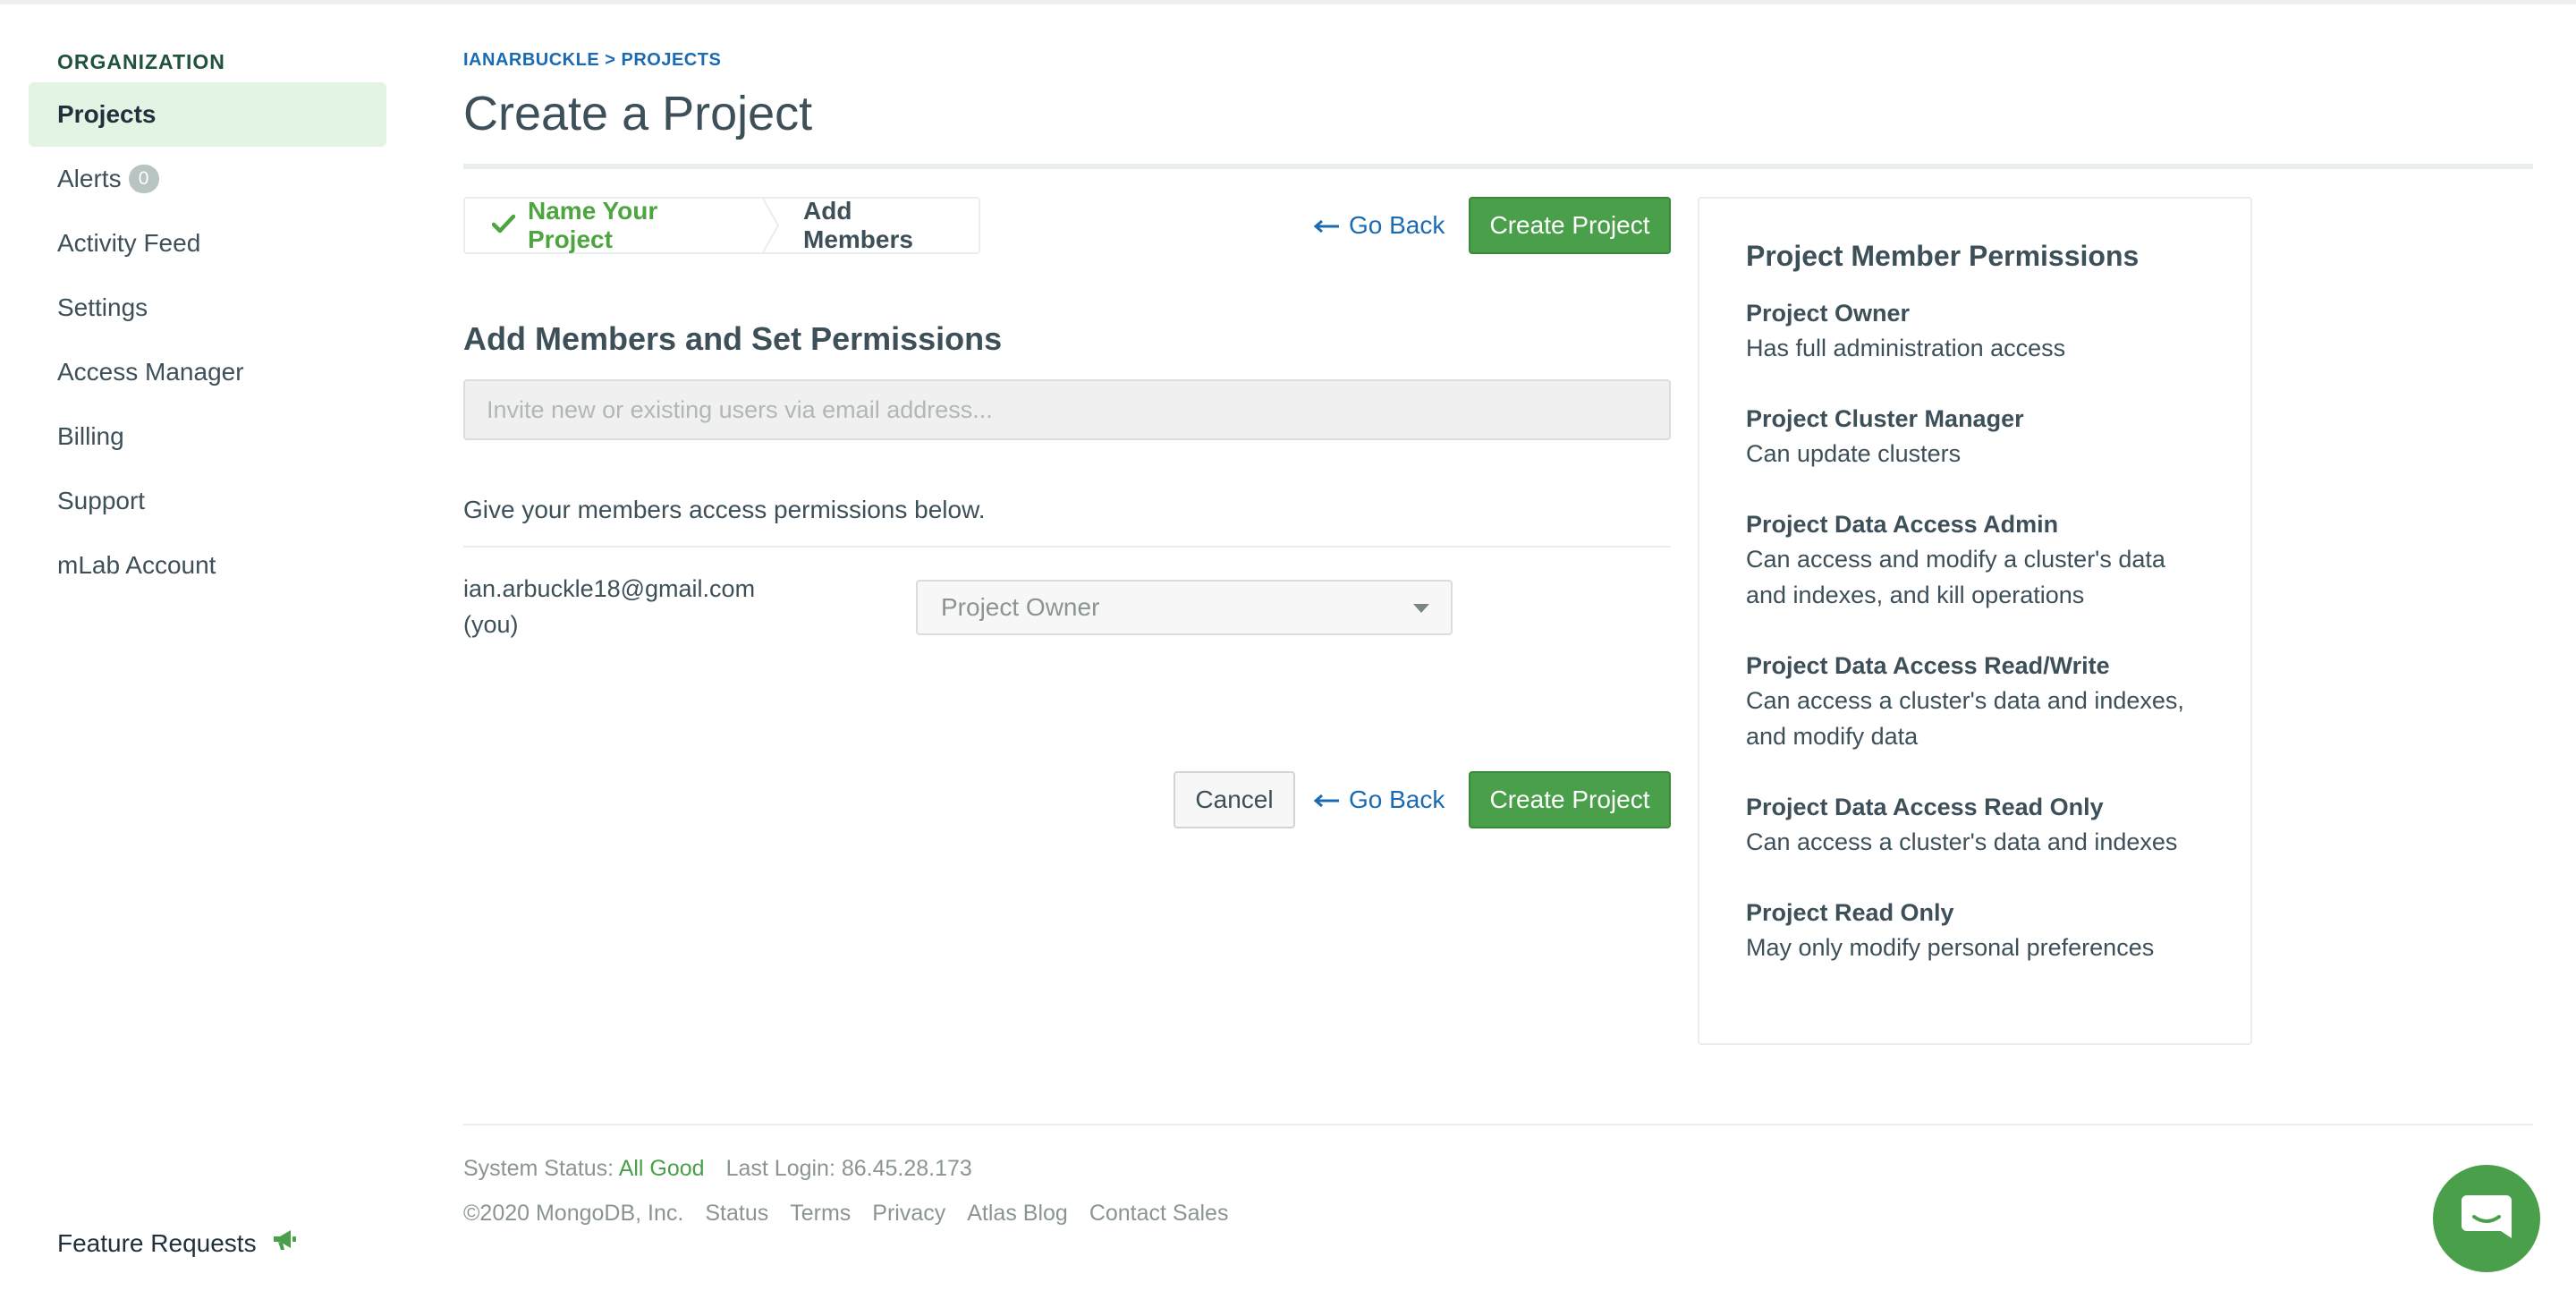 This screenshot has width=2576, height=1308. What do you see at coordinates (573, 1213) in the screenshot?
I see `copyright: ©2020 MongoDB, Inc.` at bounding box center [573, 1213].